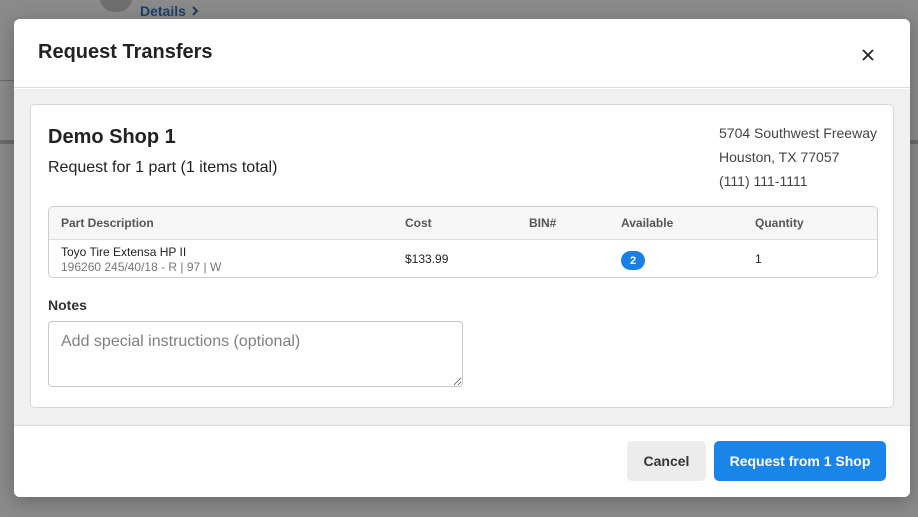  I want to click on close-icon, so click(868, 55).